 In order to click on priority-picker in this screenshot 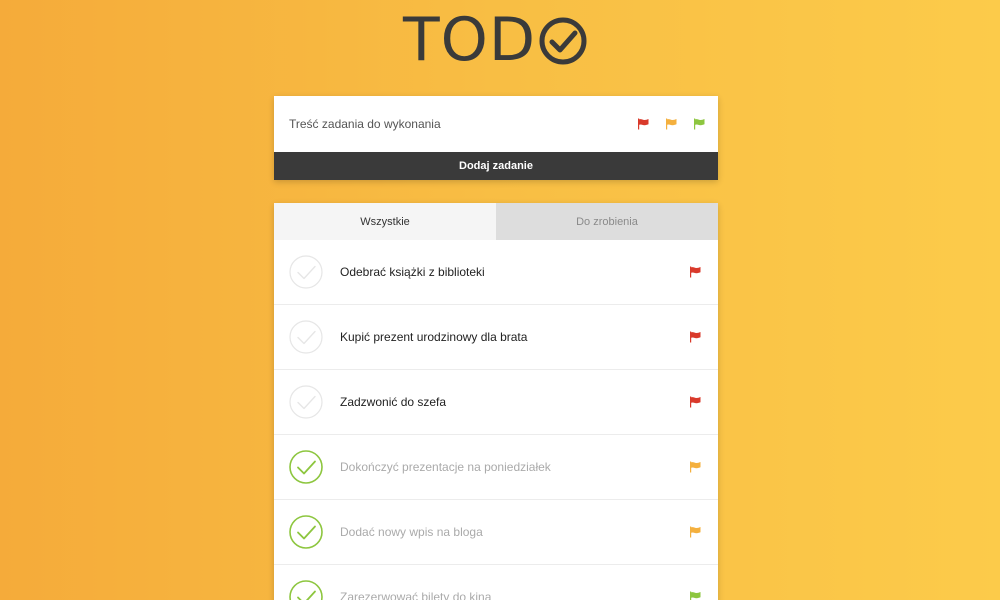, I will do `click(671, 124)`.